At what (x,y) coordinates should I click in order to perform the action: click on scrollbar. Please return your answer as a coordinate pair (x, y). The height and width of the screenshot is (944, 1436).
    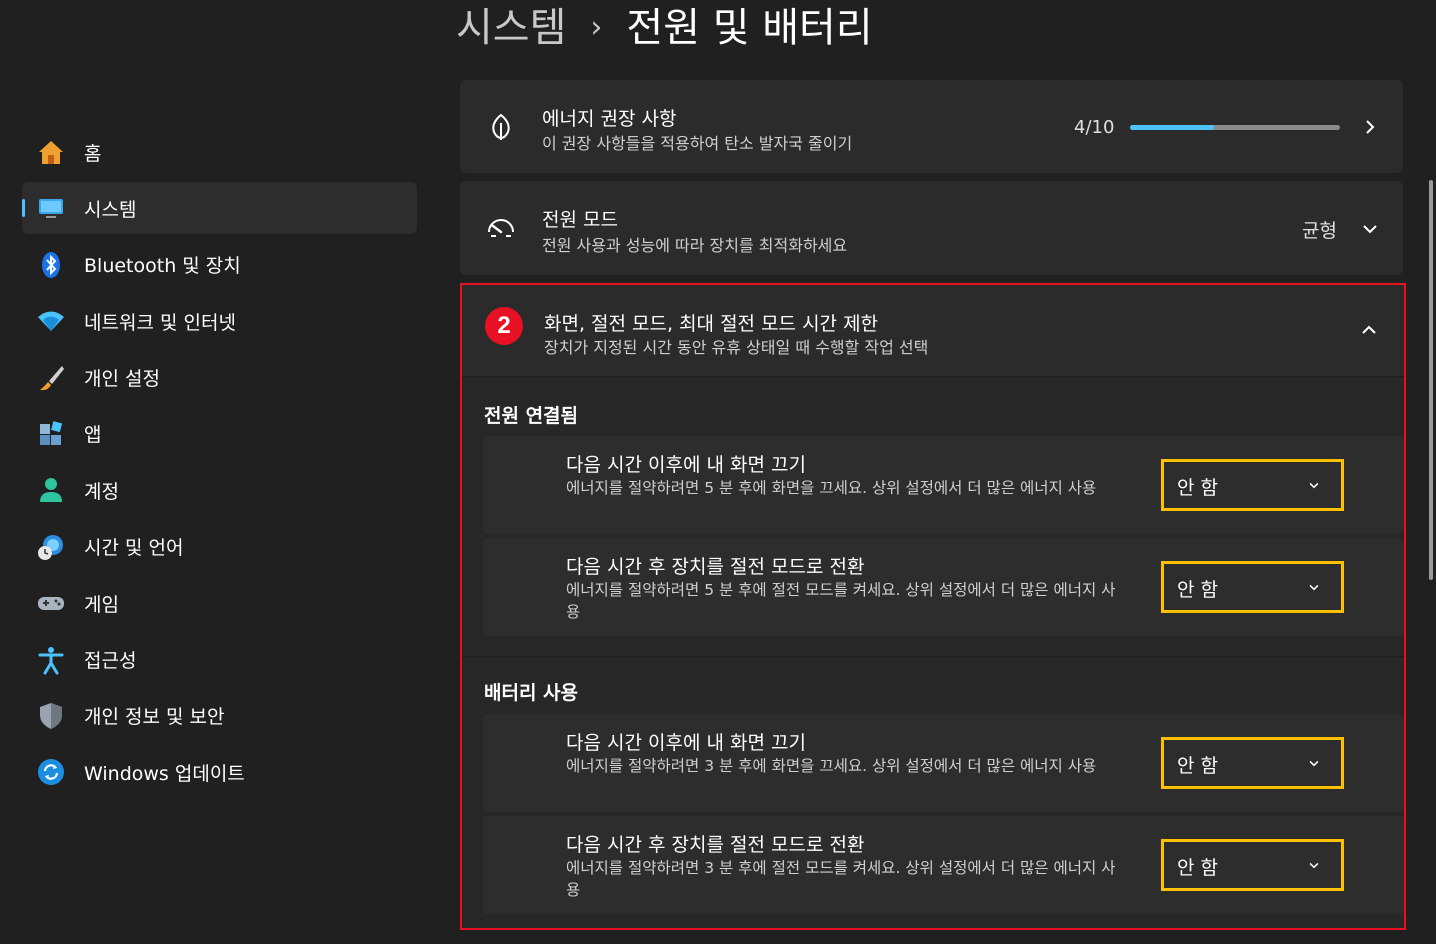
    Looking at the image, I should click on (1431, 380).